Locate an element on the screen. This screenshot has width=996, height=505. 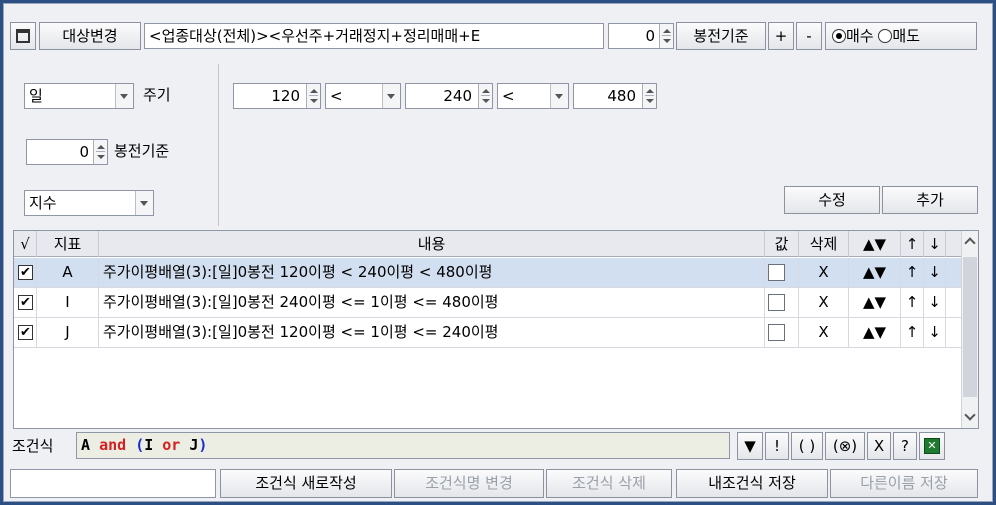
ma3-value: 480 is located at coordinates (621, 96).